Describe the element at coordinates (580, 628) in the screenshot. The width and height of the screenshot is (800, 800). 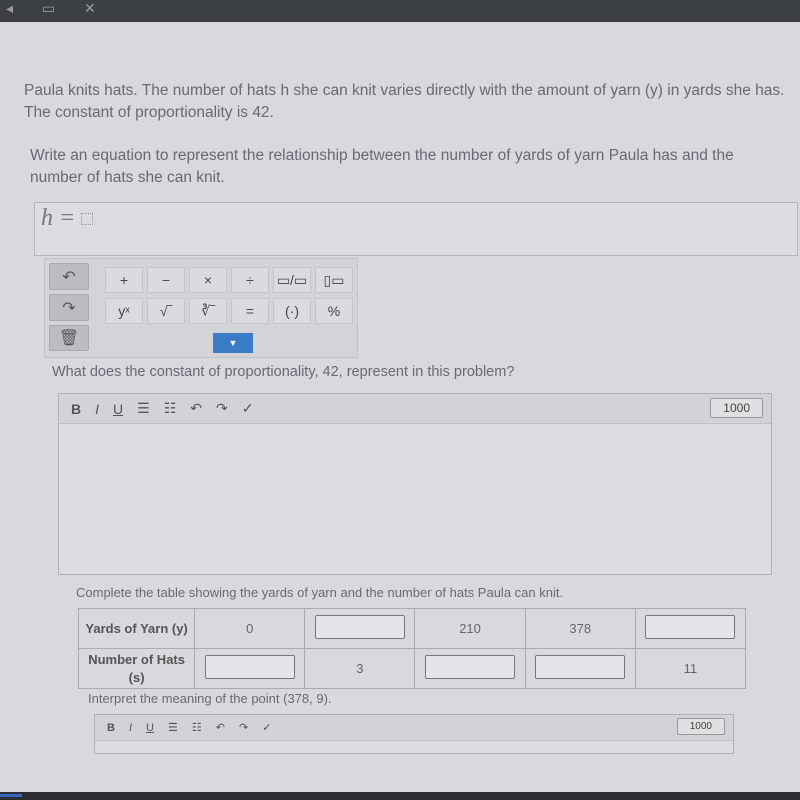
I see `table-cell: 378` at that location.